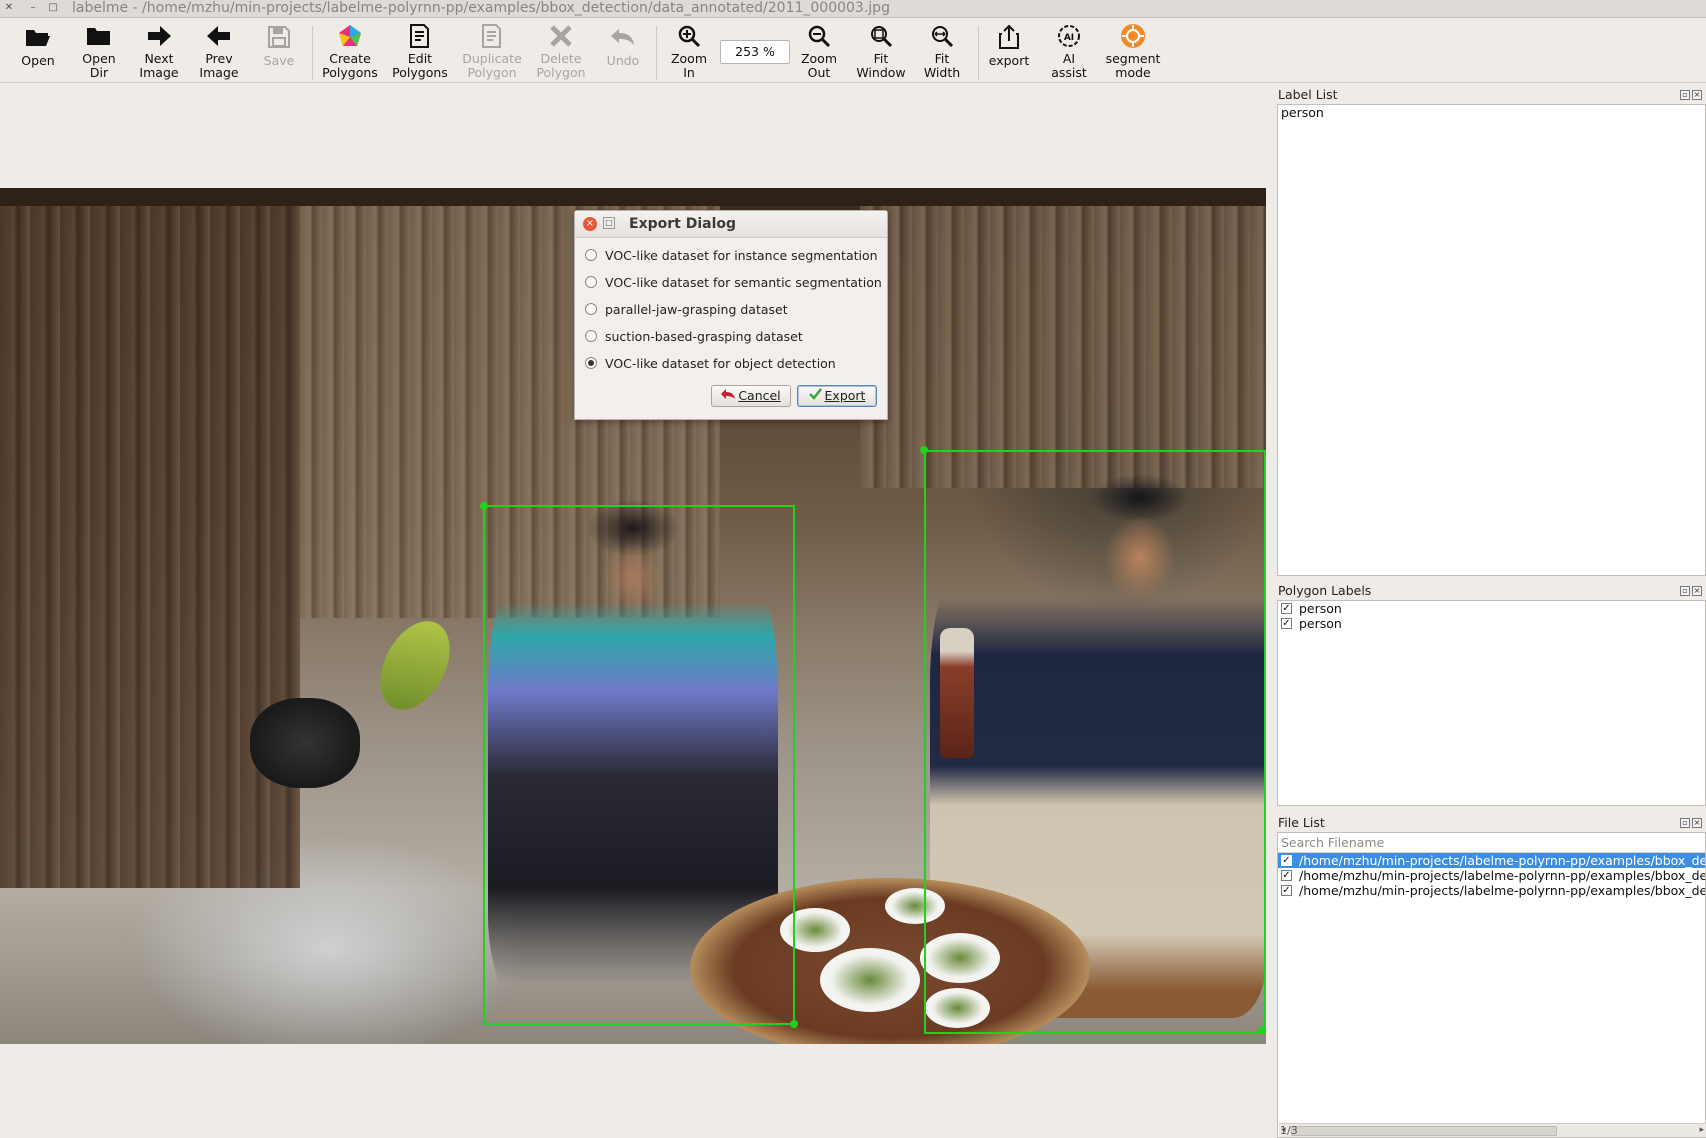  What do you see at coordinates (1289, 1130) in the screenshot?
I see `file-counter: 1/3` at bounding box center [1289, 1130].